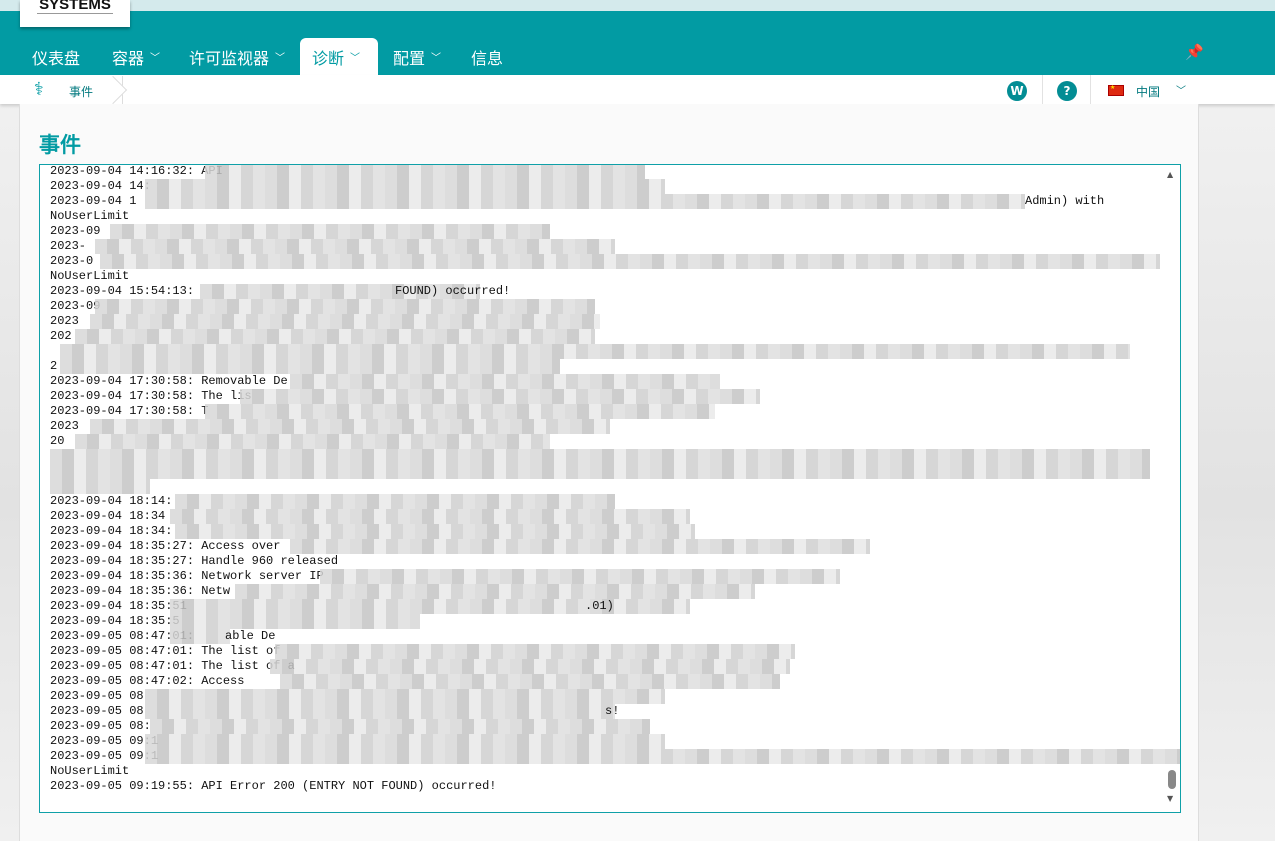 This screenshot has width=1275, height=841. What do you see at coordinates (68, 246) in the screenshot?
I see `log-line-text: 2023-` at bounding box center [68, 246].